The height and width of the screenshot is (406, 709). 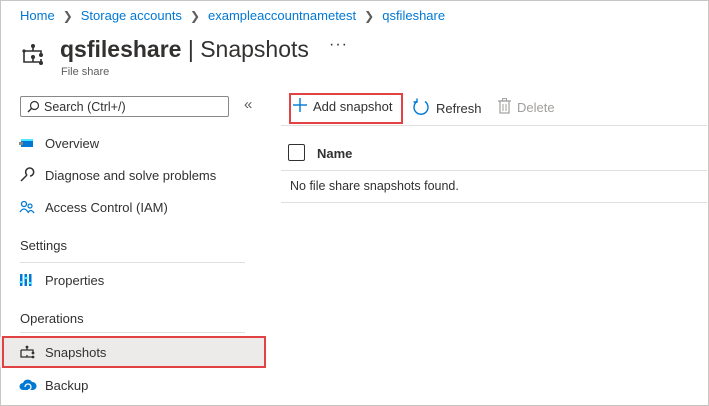 What do you see at coordinates (75, 280) in the screenshot?
I see `sidebar-item-label: Properties` at bounding box center [75, 280].